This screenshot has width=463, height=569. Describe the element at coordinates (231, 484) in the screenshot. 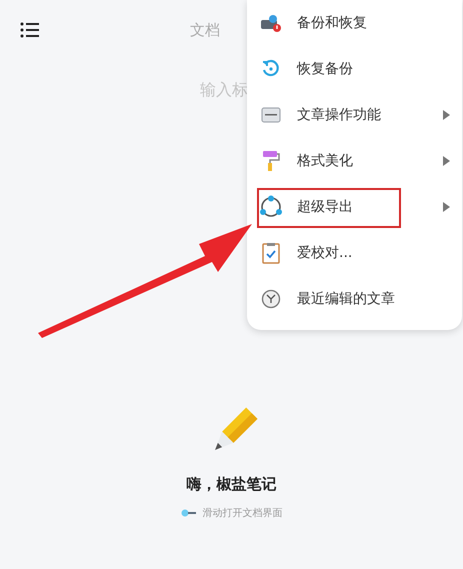

I see `welcome-title: 嗨，椒盐笔记` at that location.